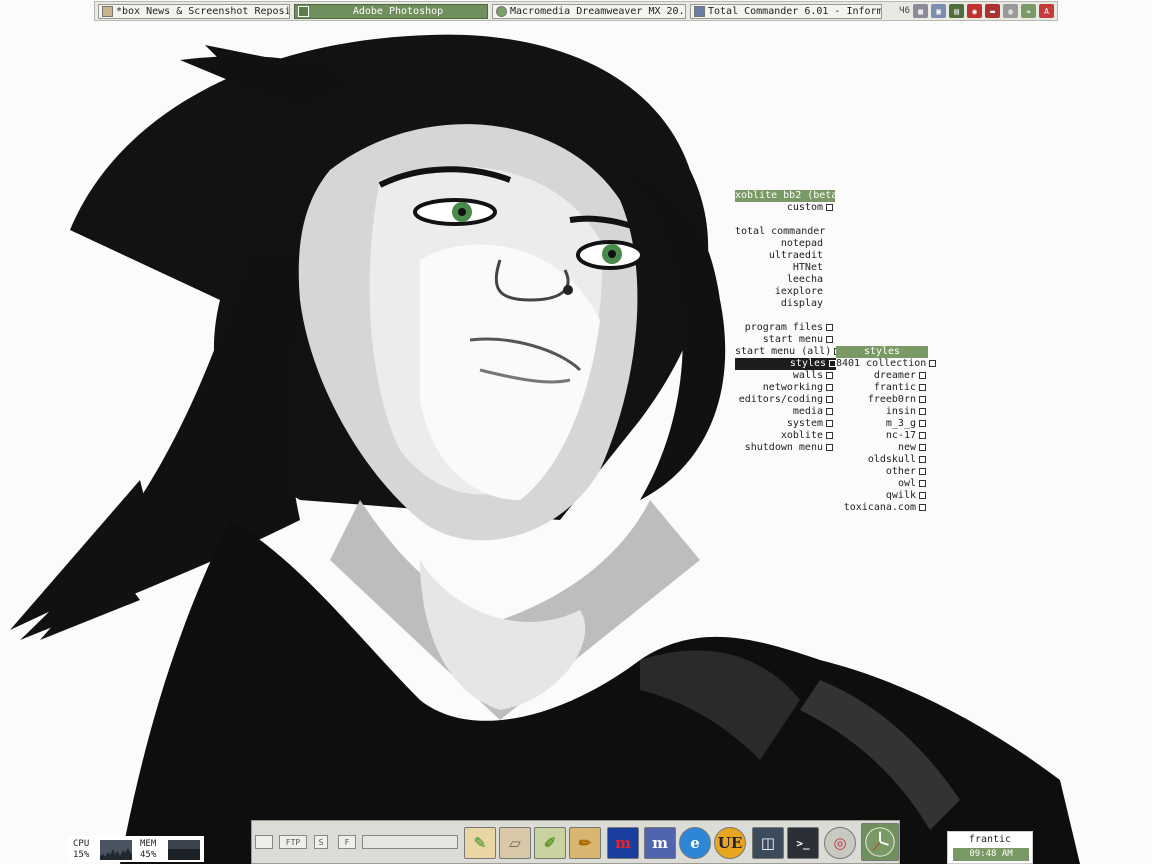  What do you see at coordinates (881, 388) in the screenshot?
I see `styles-item-frantic: frantic` at bounding box center [881, 388].